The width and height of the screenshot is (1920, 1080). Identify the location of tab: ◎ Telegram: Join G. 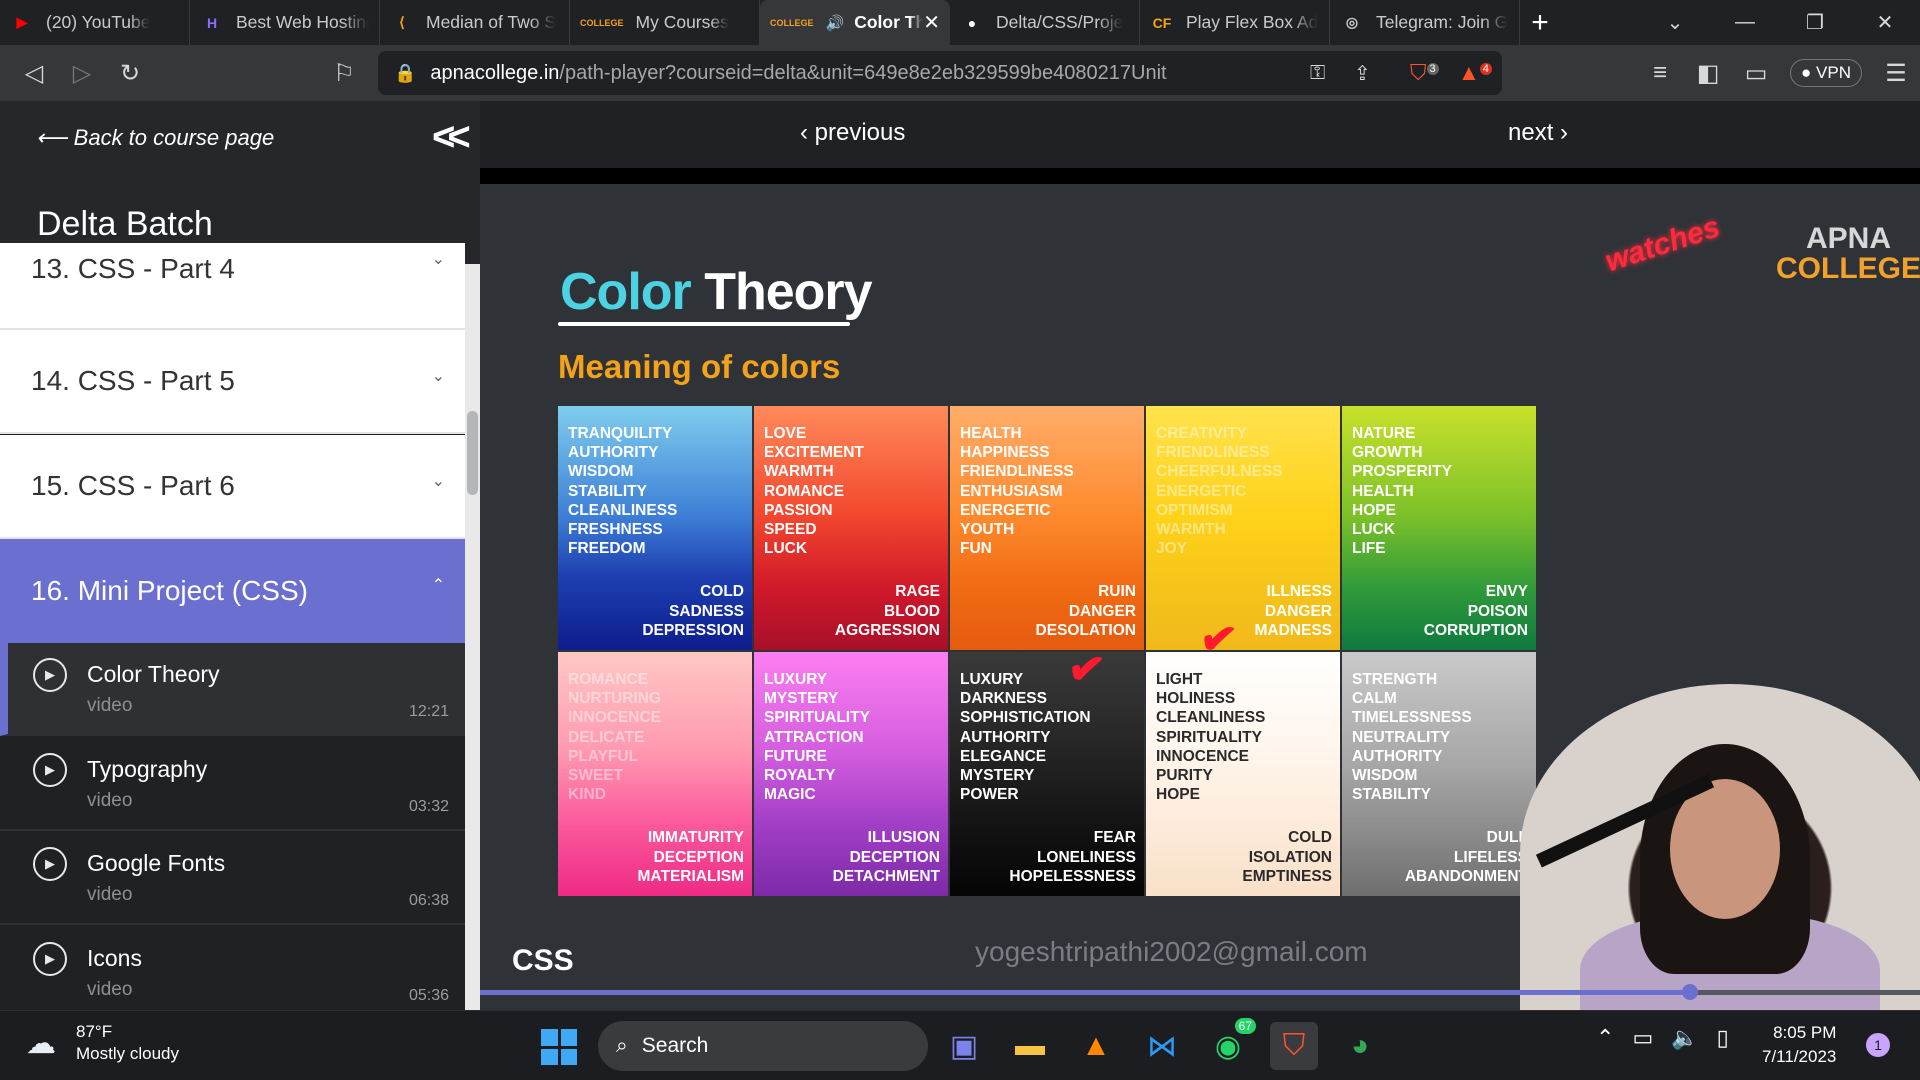
(1425, 22).